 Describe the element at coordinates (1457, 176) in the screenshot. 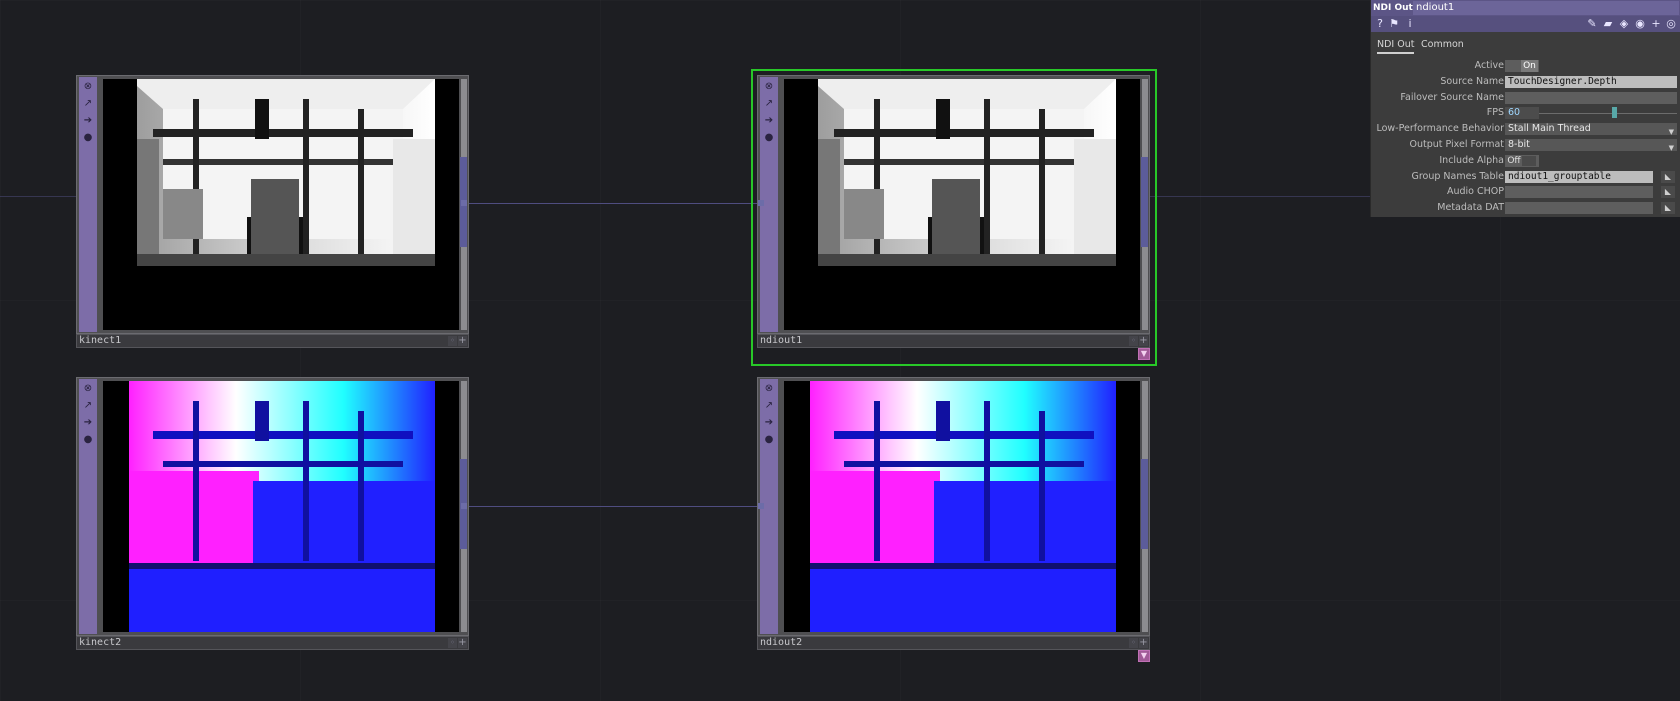

I see `param-label: Group Names Table` at that location.